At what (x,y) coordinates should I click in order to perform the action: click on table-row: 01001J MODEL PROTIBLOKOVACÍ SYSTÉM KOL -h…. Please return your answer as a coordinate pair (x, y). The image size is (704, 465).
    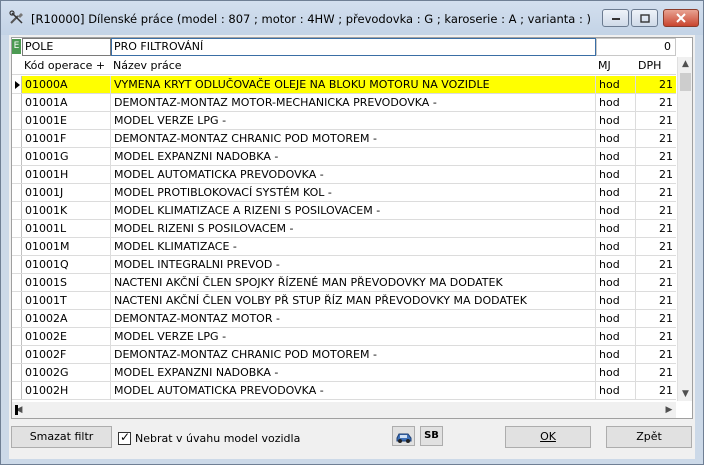
    Looking at the image, I should click on (344, 193).